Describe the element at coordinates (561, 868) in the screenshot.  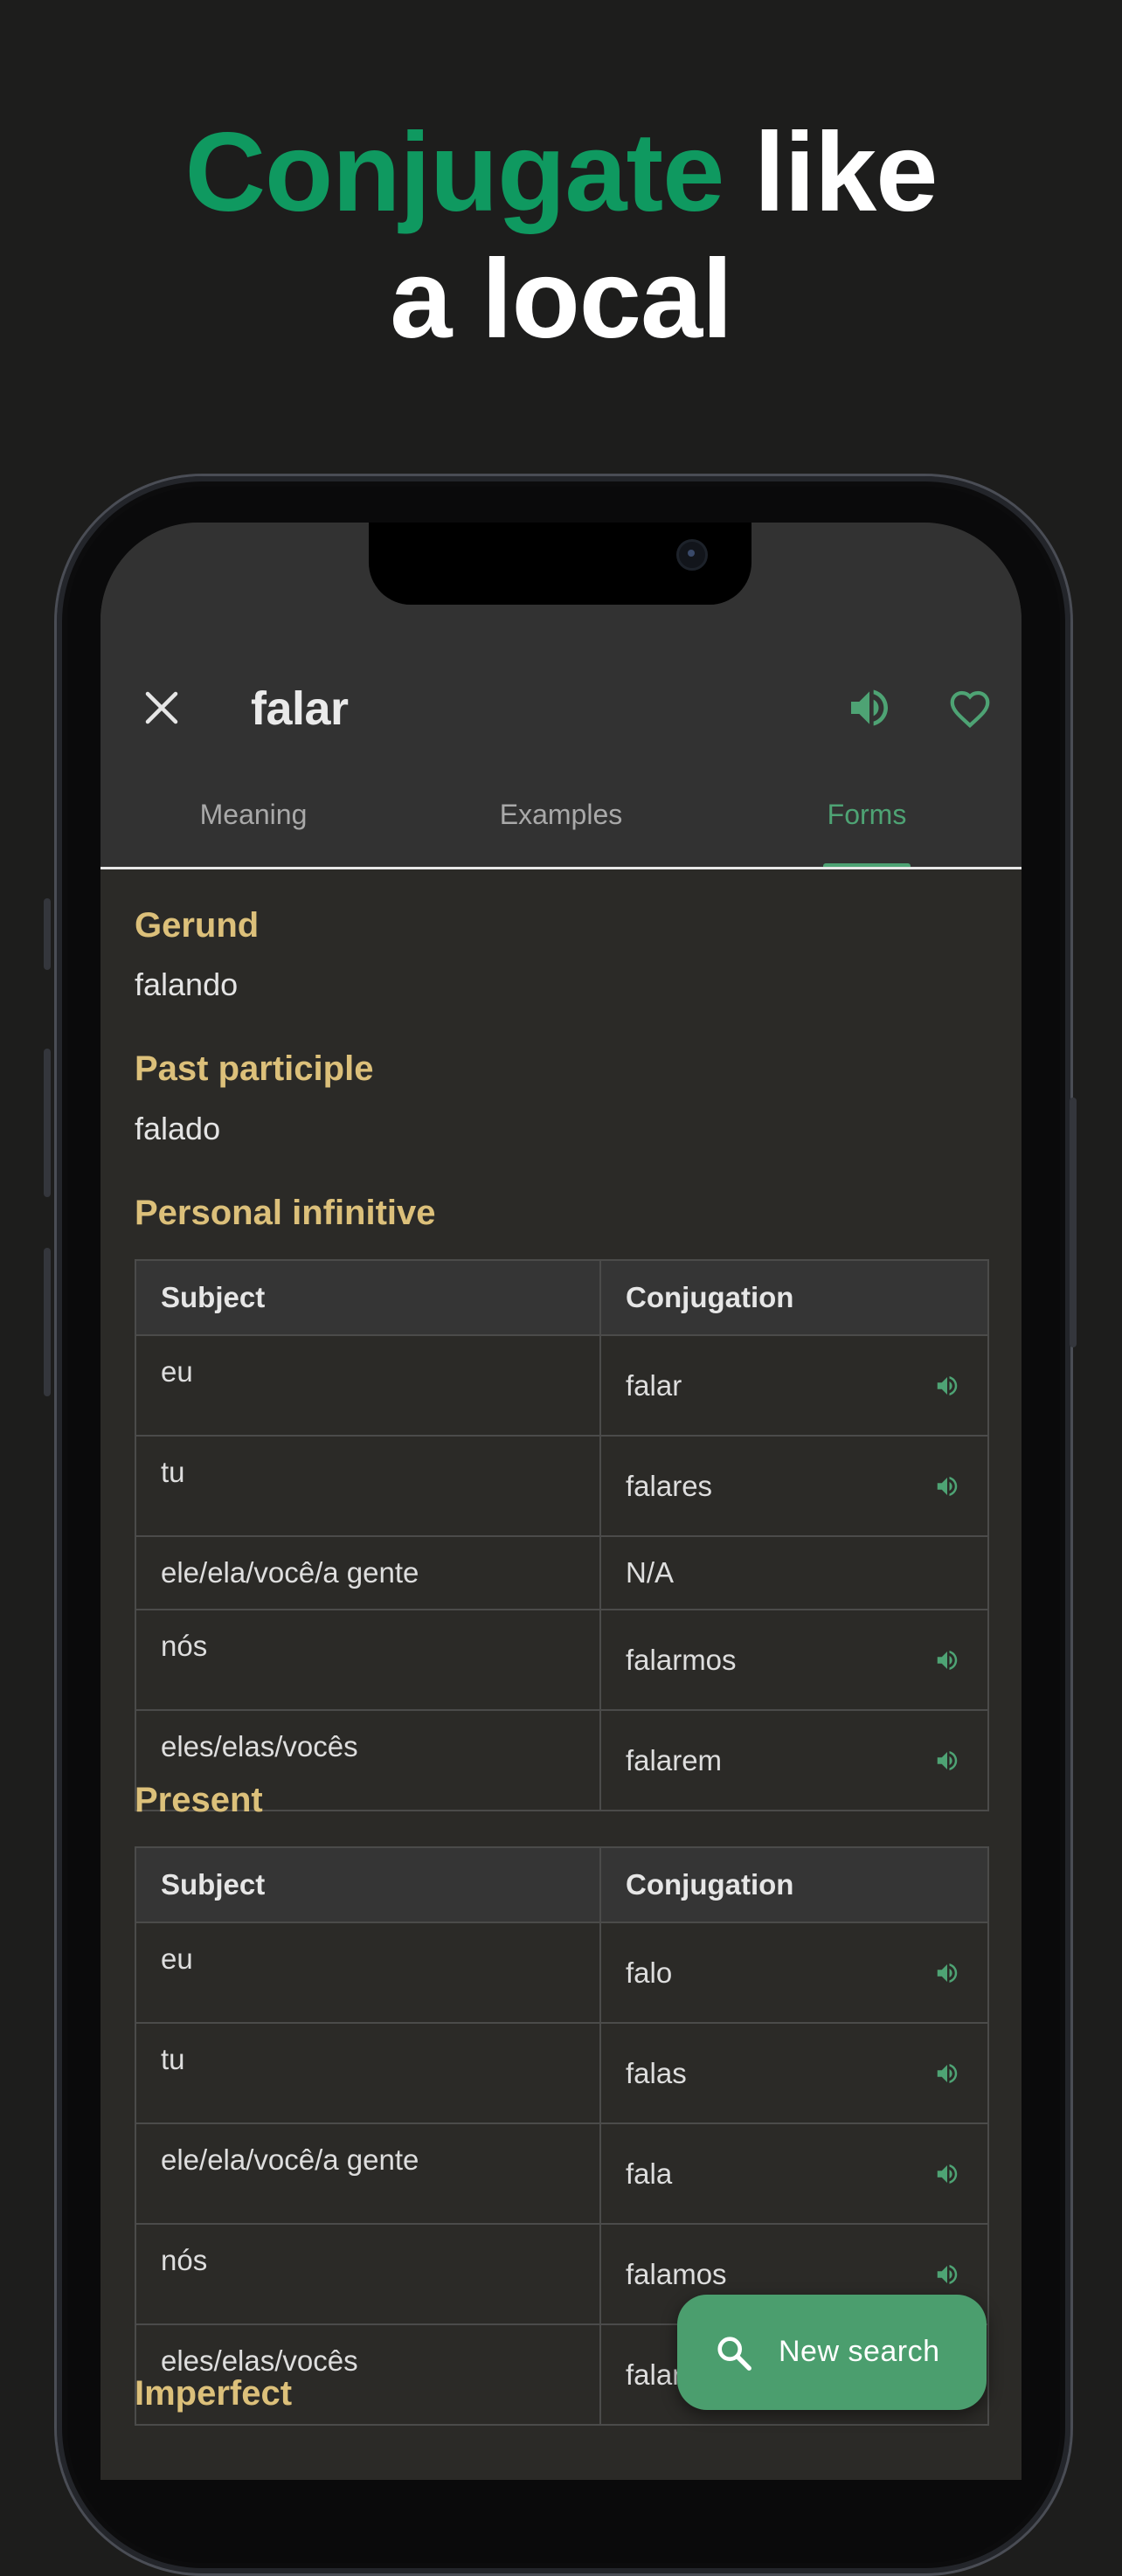
I see `tab-divider` at that location.